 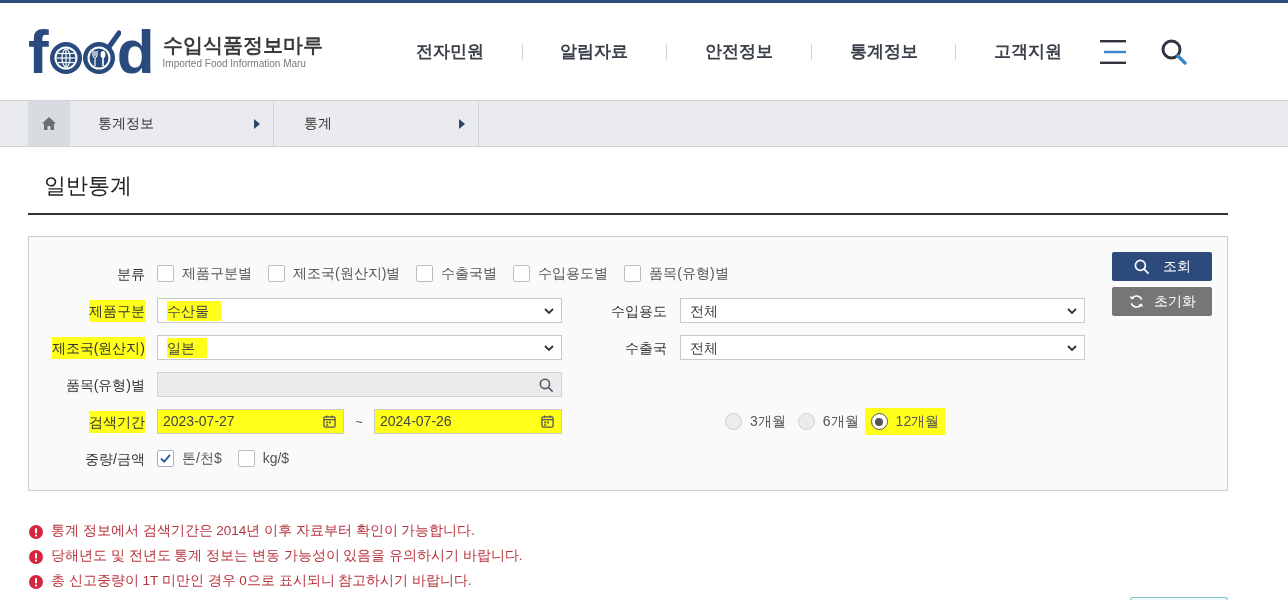 I want to click on checkbox-label: 수출국별, so click(x=469, y=273).